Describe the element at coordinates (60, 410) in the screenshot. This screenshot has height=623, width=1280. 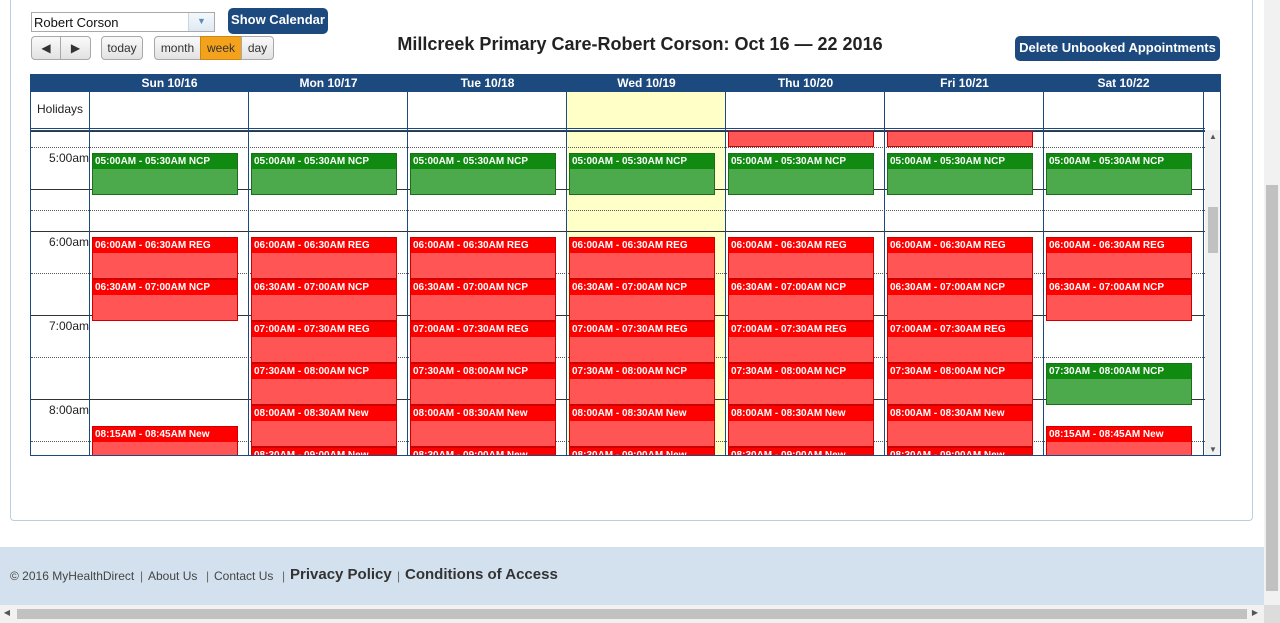
I see `time-label: 8:00am` at that location.